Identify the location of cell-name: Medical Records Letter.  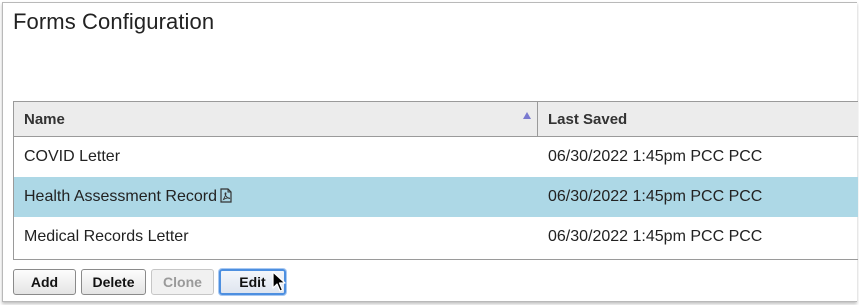
(276, 237).